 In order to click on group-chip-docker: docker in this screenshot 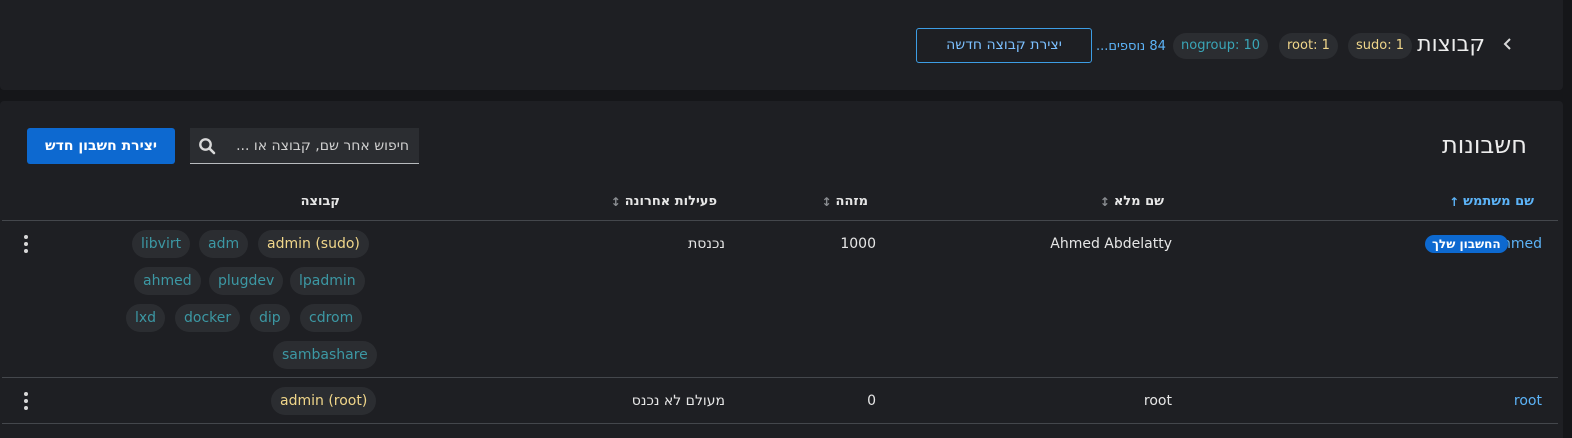, I will do `click(208, 318)`.